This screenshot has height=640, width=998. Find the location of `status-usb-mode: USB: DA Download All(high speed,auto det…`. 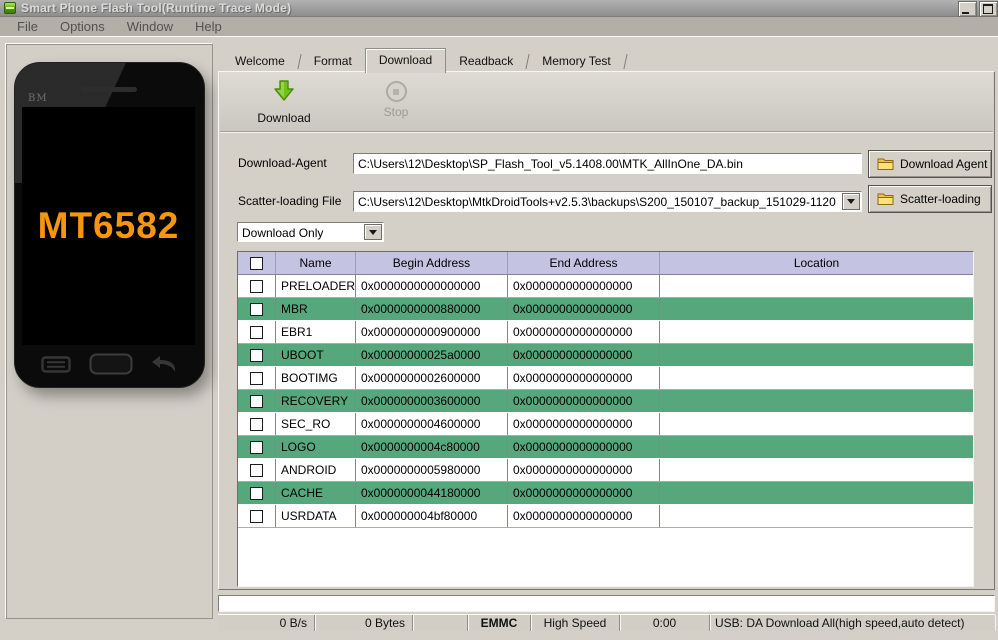

status-usb-mode: USB: DA Download All(high speed,auto det… is located at coordinates (852, 623).